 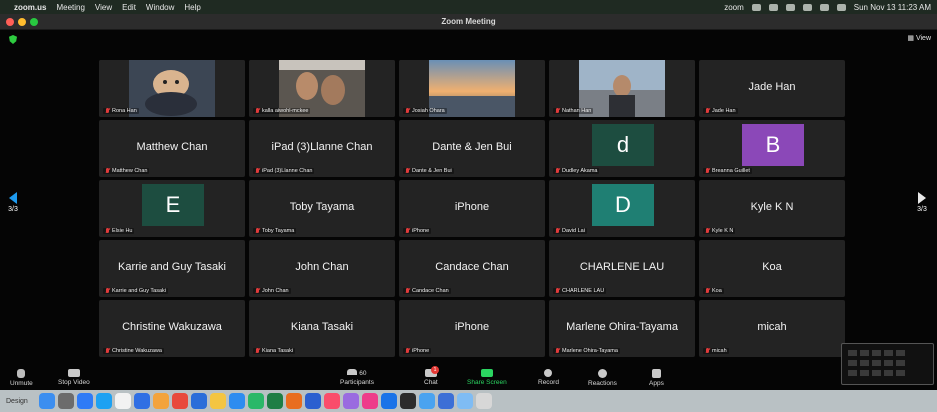 What do you see at coordinates (322, 208) in the screenshot?
I see `participant-tile: Toby Tayama Toby Tayama` at bounding box center [322, 208].